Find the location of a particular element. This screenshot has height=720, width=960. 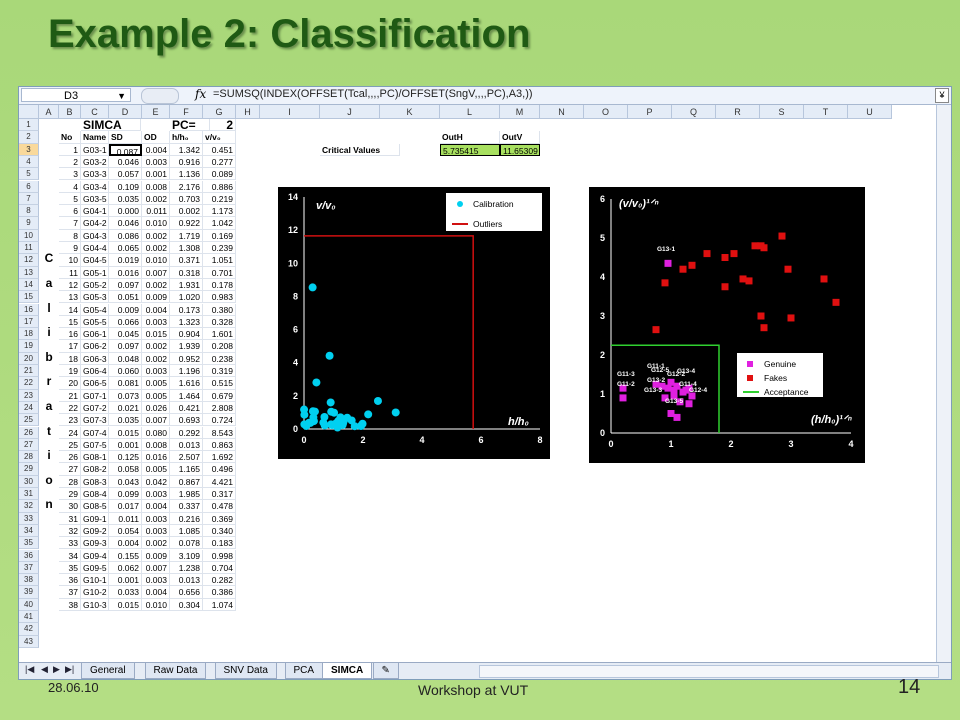

table-cell: 0.000 is located at coordinates (125, 211).